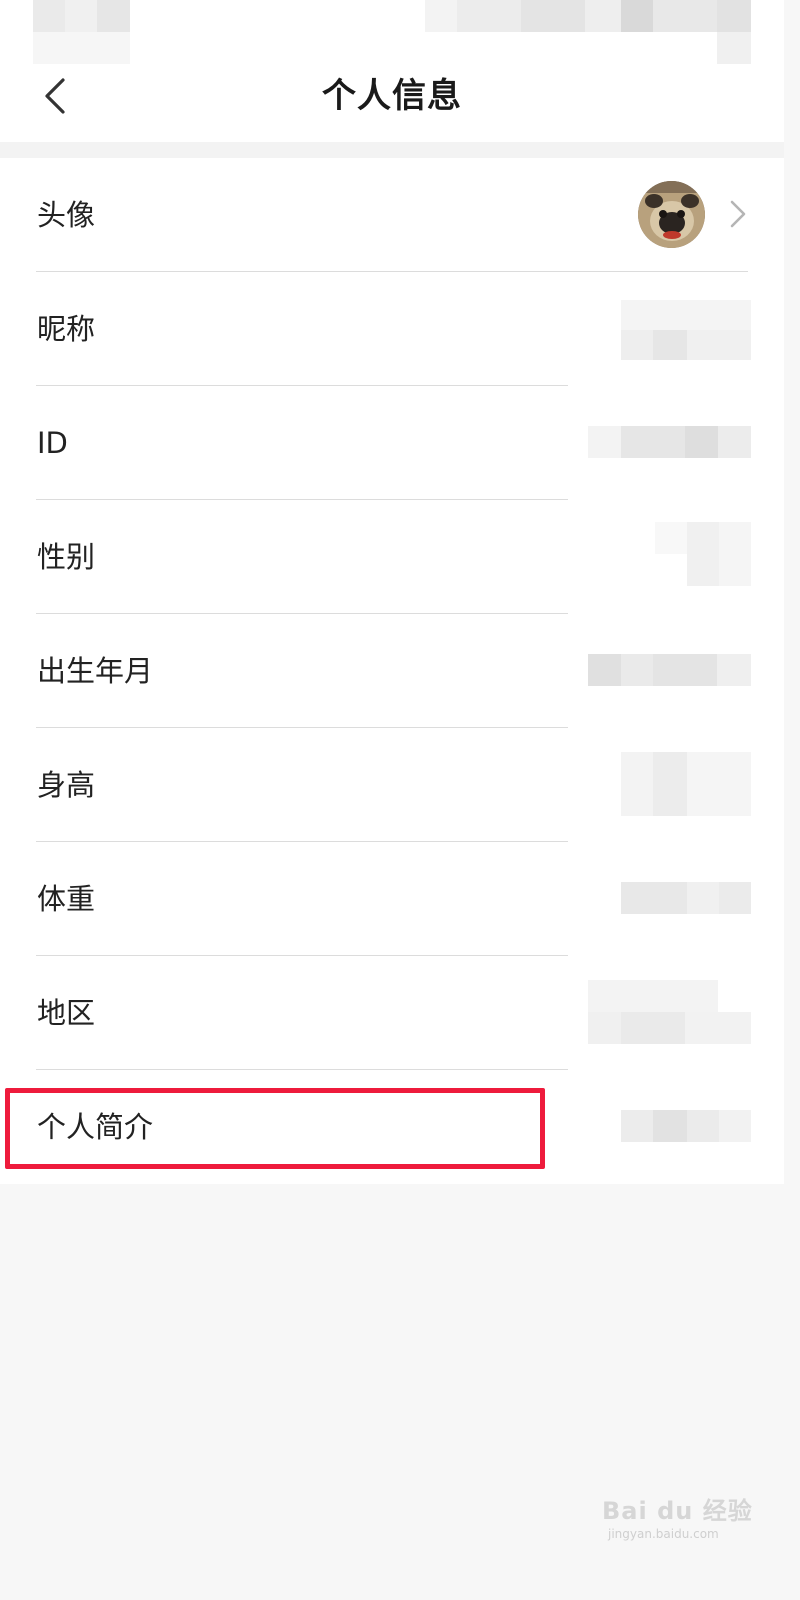 Image resolution: width=800 pixels, height=1600 pixels. Describe the element at coordinates (392, 329) in the screenshot. I see `row-nickname: 昵称` at that location.